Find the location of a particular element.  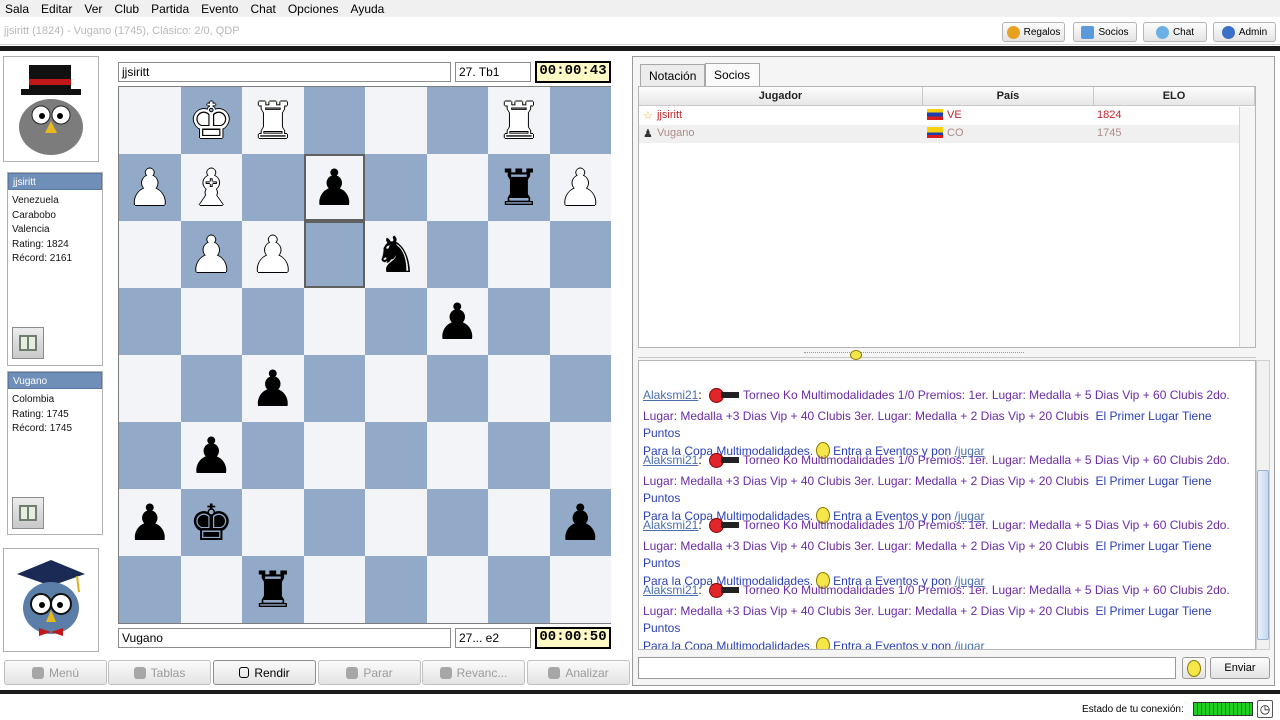

chat-scroll-thumb is located at coordinates (1263, 555).